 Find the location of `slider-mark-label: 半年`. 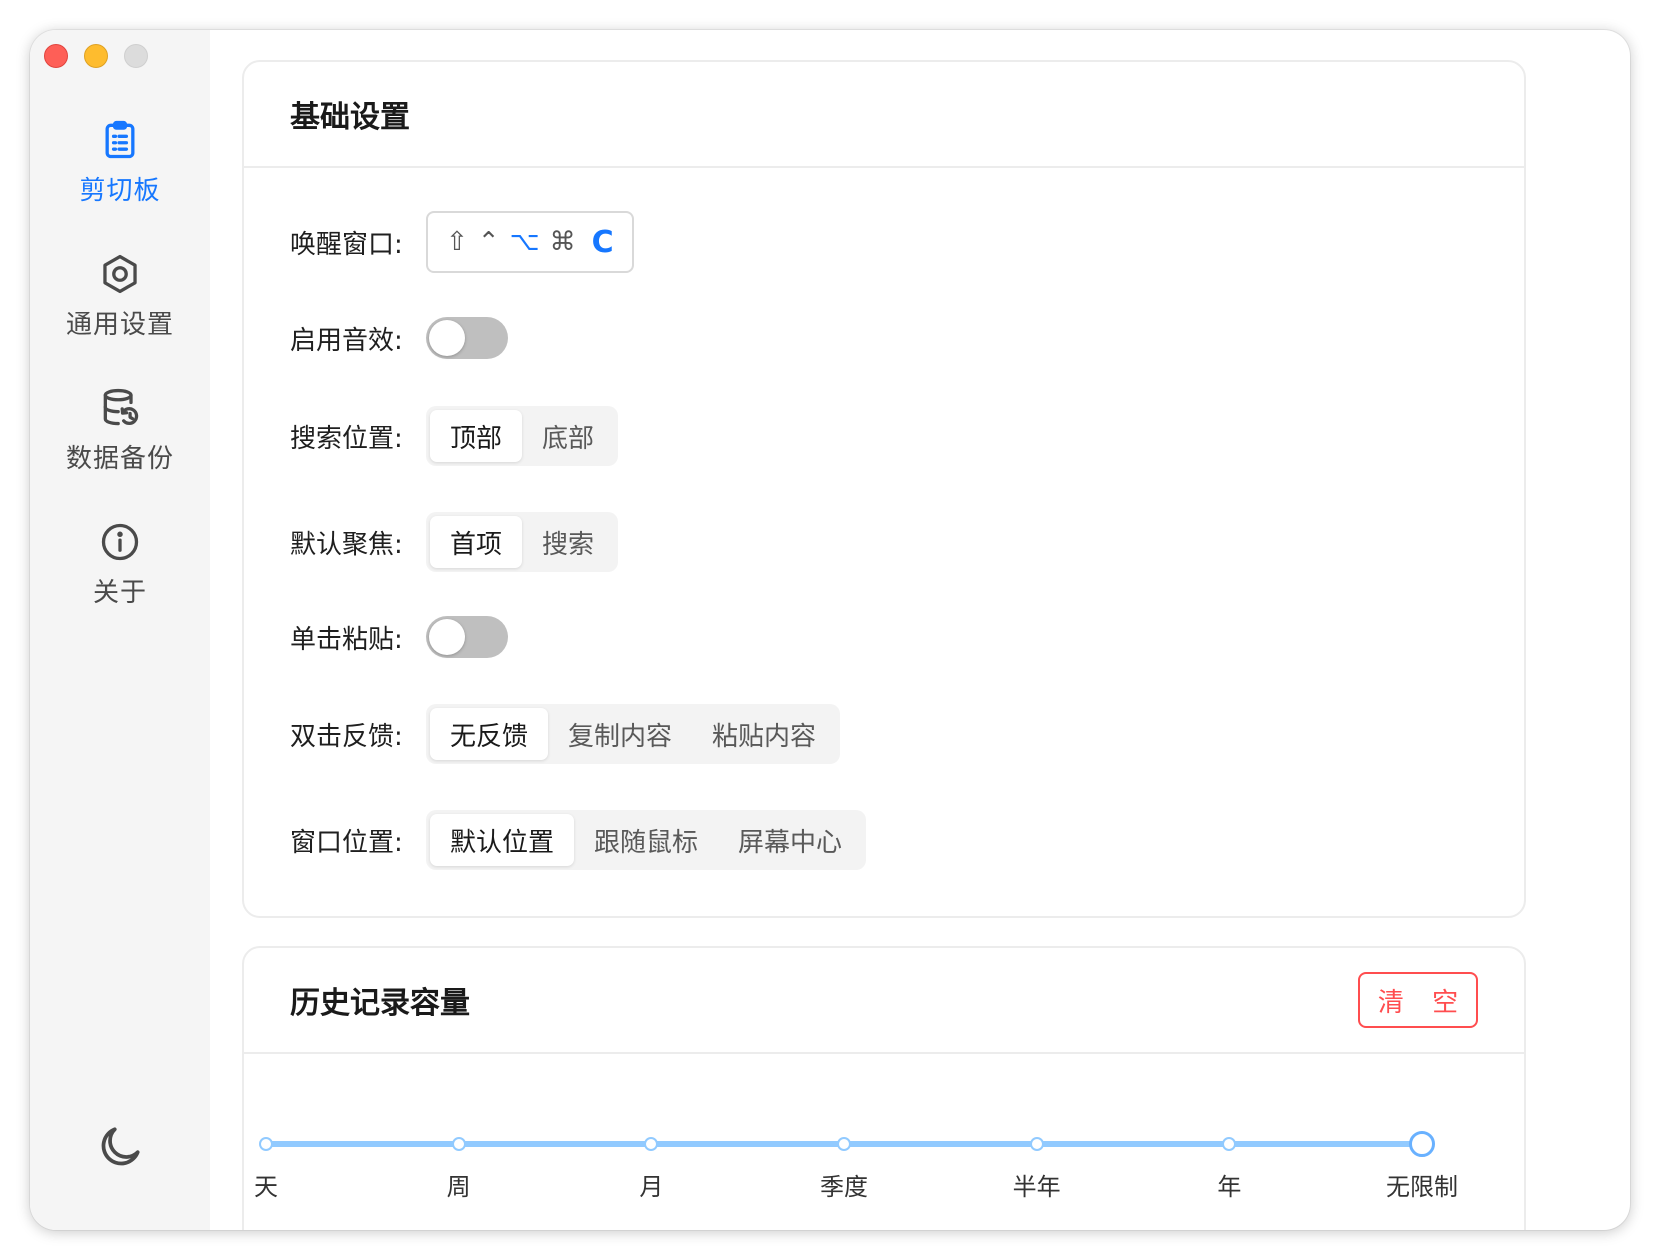

slider-mark-label: 半年 is located at coordinates (1037, 1184).